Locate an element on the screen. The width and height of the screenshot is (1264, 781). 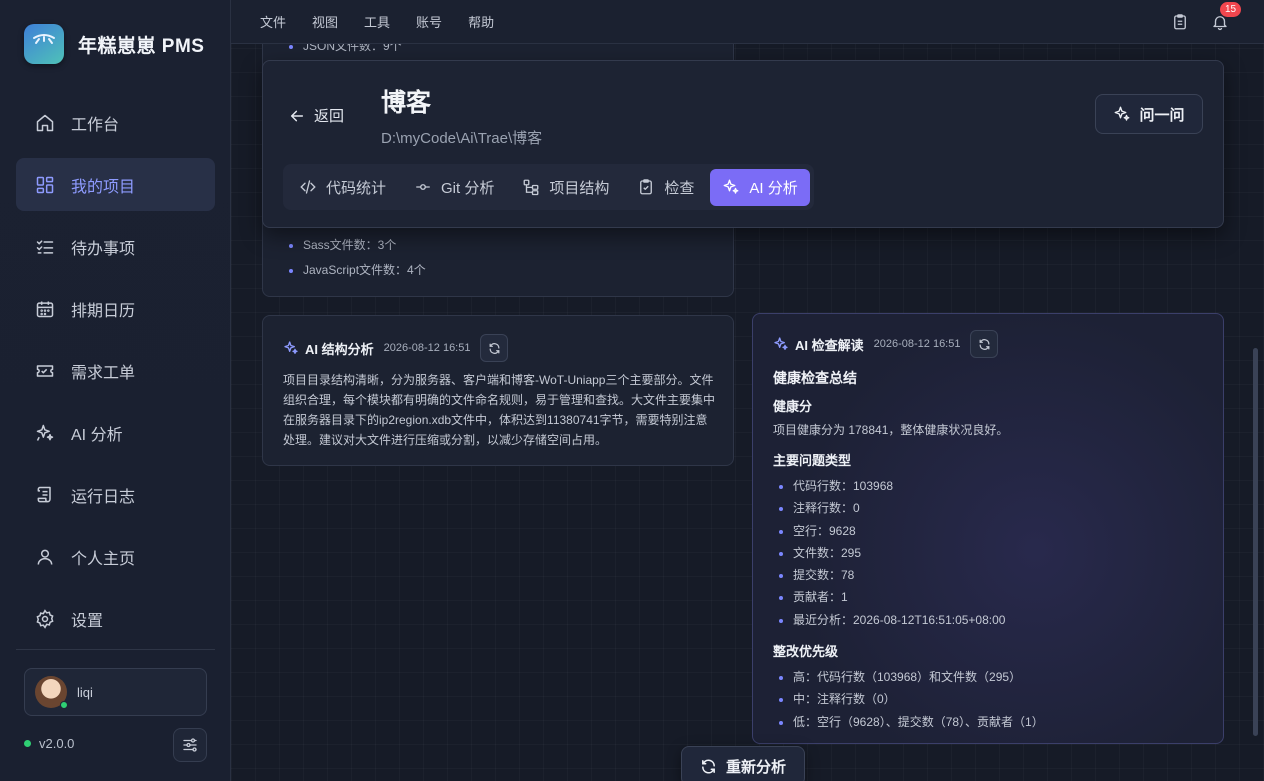
file-count-list: Sass文件数：3个 JavaScript文件数：4个 is located at coordinates (364, 261).